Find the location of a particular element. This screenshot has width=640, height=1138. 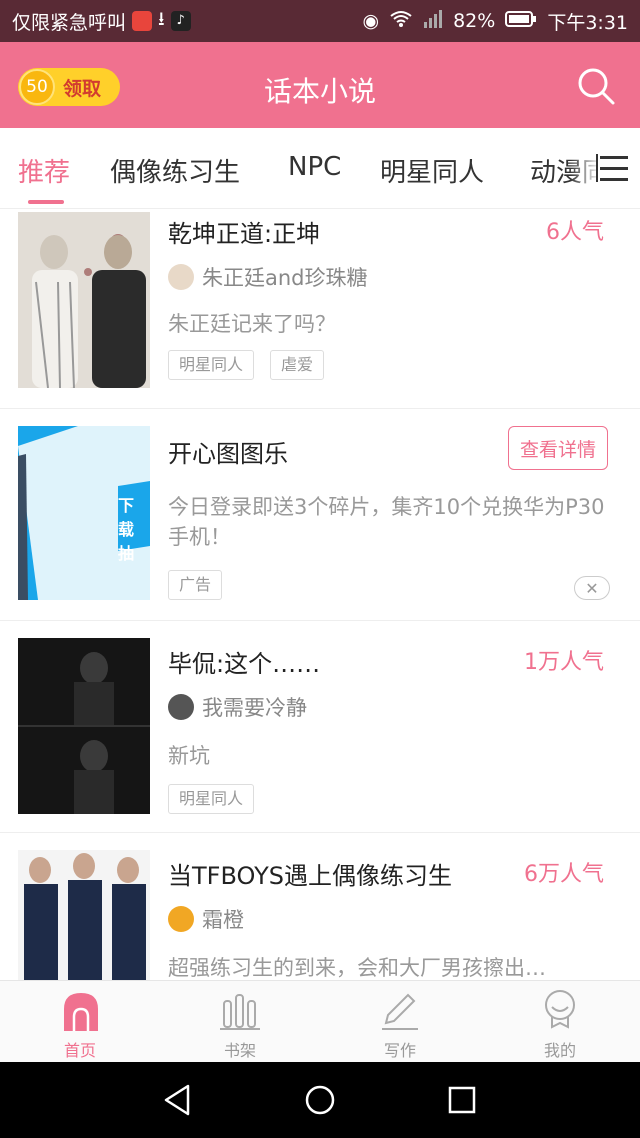

nav-profile: 我的 is located at coordinates (560, 1022).